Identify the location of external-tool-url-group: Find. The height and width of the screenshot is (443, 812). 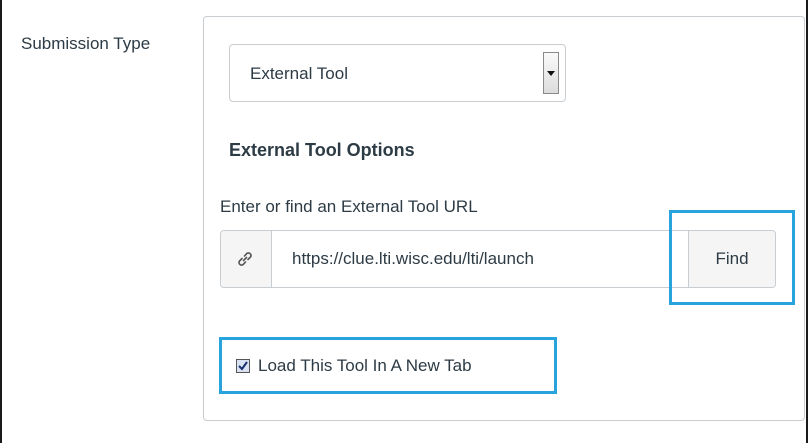
(498, 259).